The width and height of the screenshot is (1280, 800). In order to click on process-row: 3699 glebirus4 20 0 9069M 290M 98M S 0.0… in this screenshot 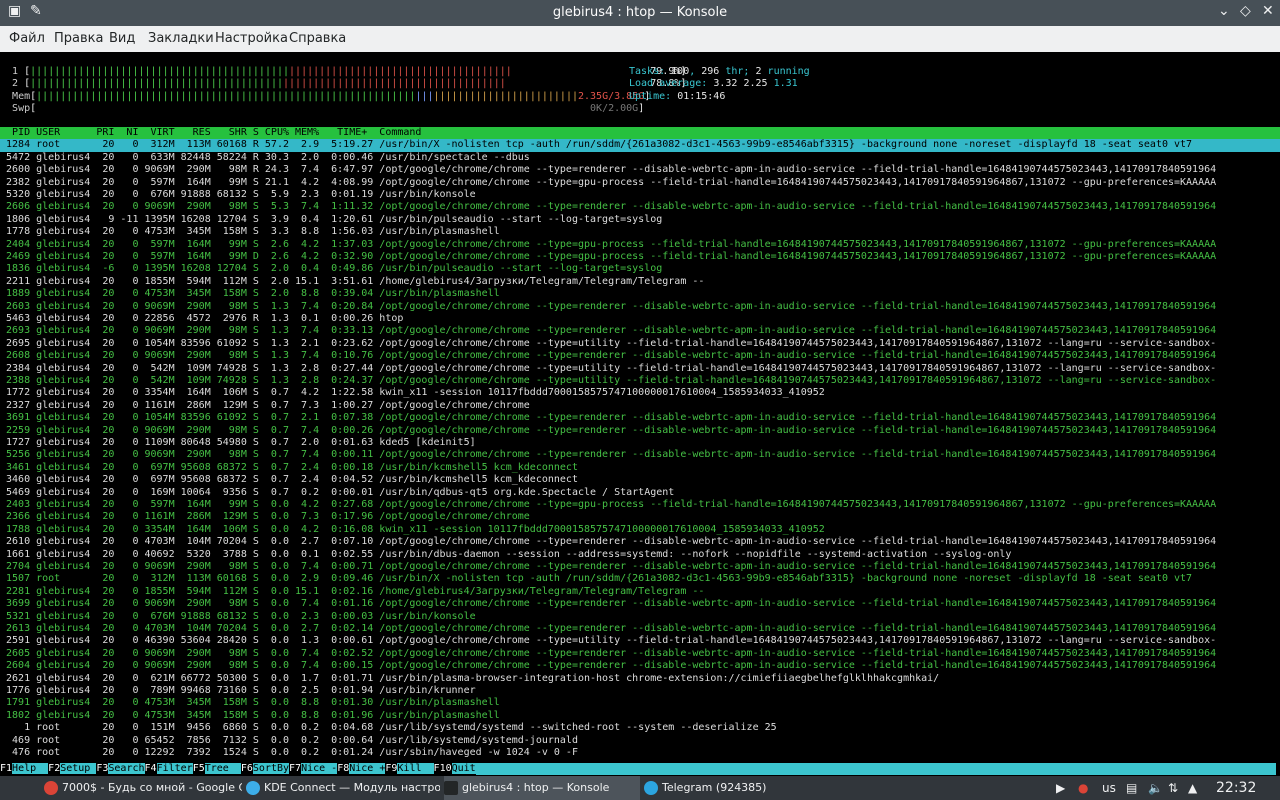, I will do `click(640, 604)`.